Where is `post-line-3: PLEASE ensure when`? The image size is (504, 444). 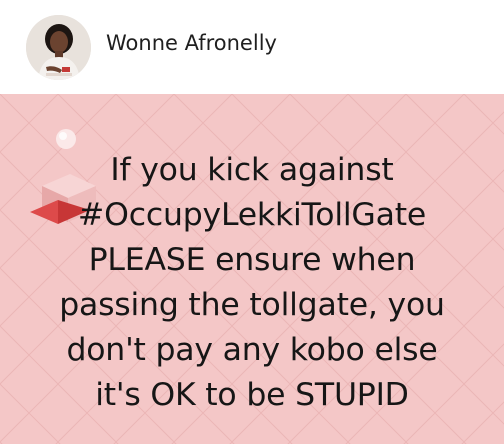 post-line-3: PLEASE ensure when is located at coordinates (252, 260).